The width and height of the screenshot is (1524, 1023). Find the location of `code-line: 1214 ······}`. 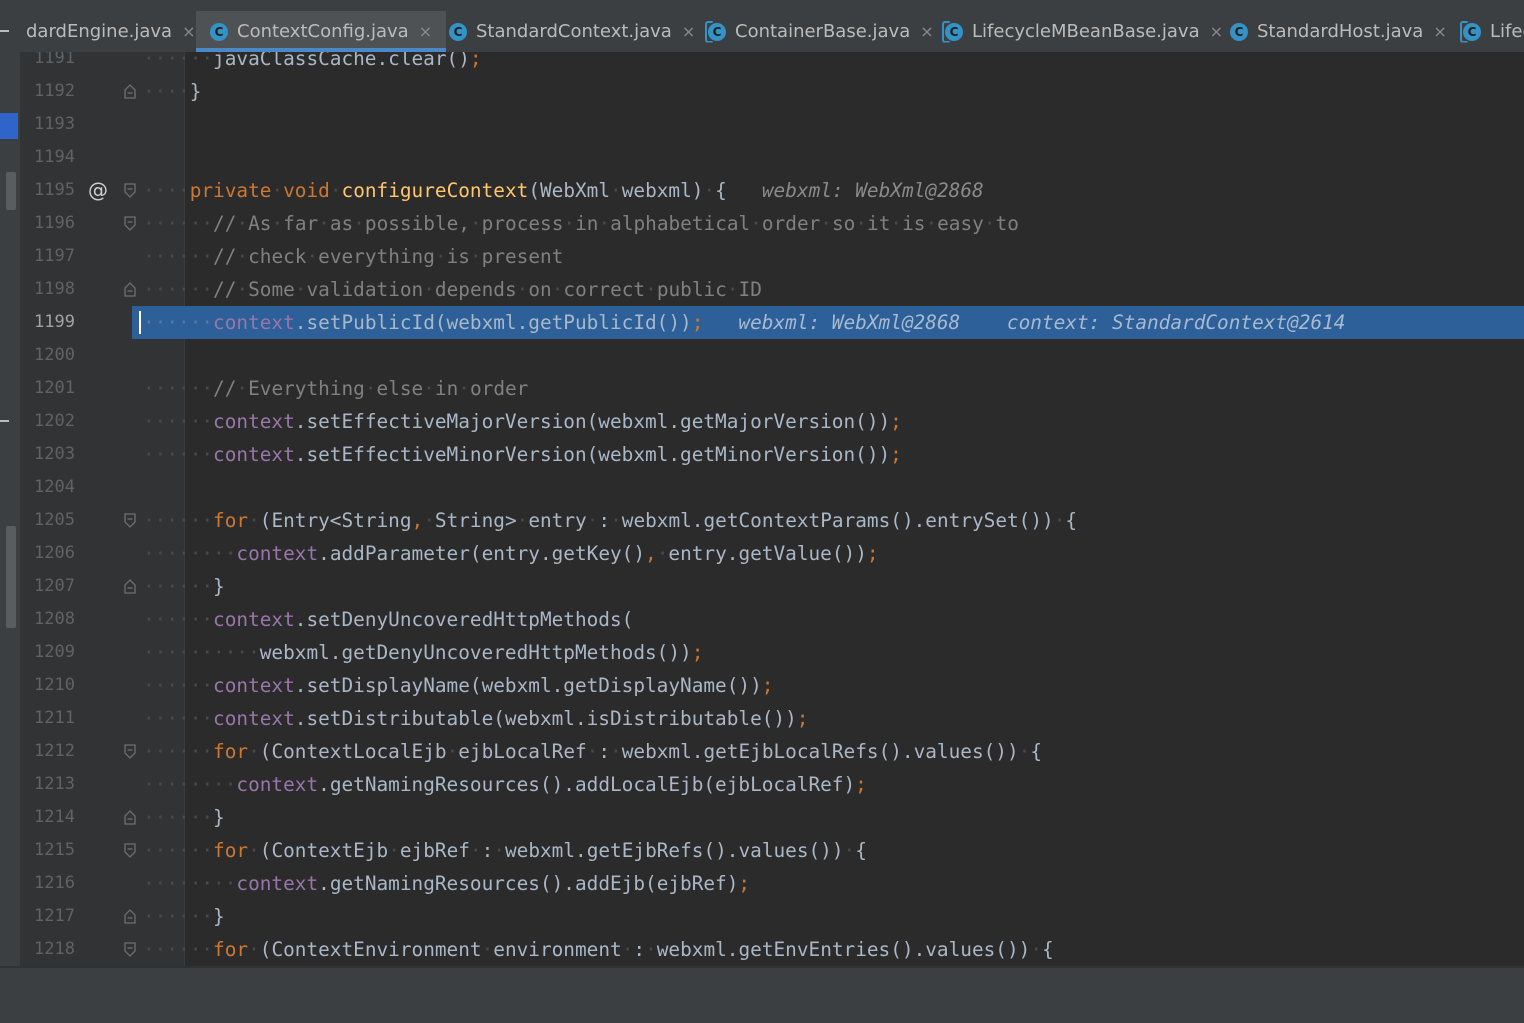

code-line: 1214 ······} is located at coordinates (762, 817).